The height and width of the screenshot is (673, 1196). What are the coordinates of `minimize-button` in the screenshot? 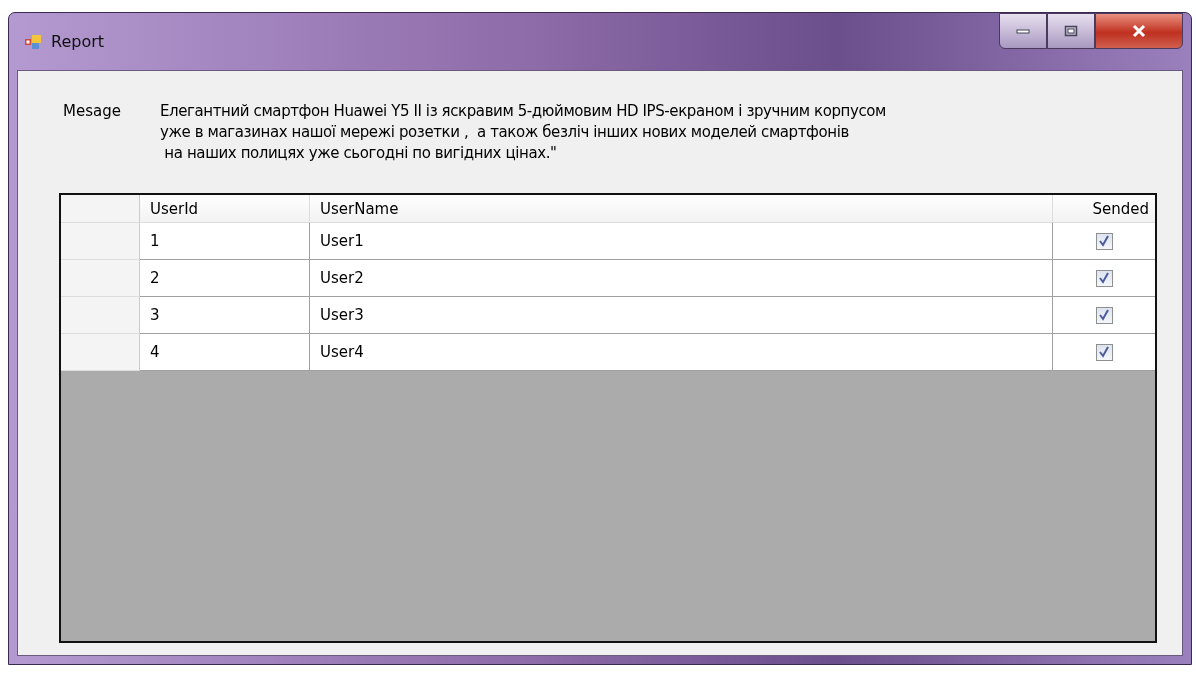 It's located at (1023, 31).